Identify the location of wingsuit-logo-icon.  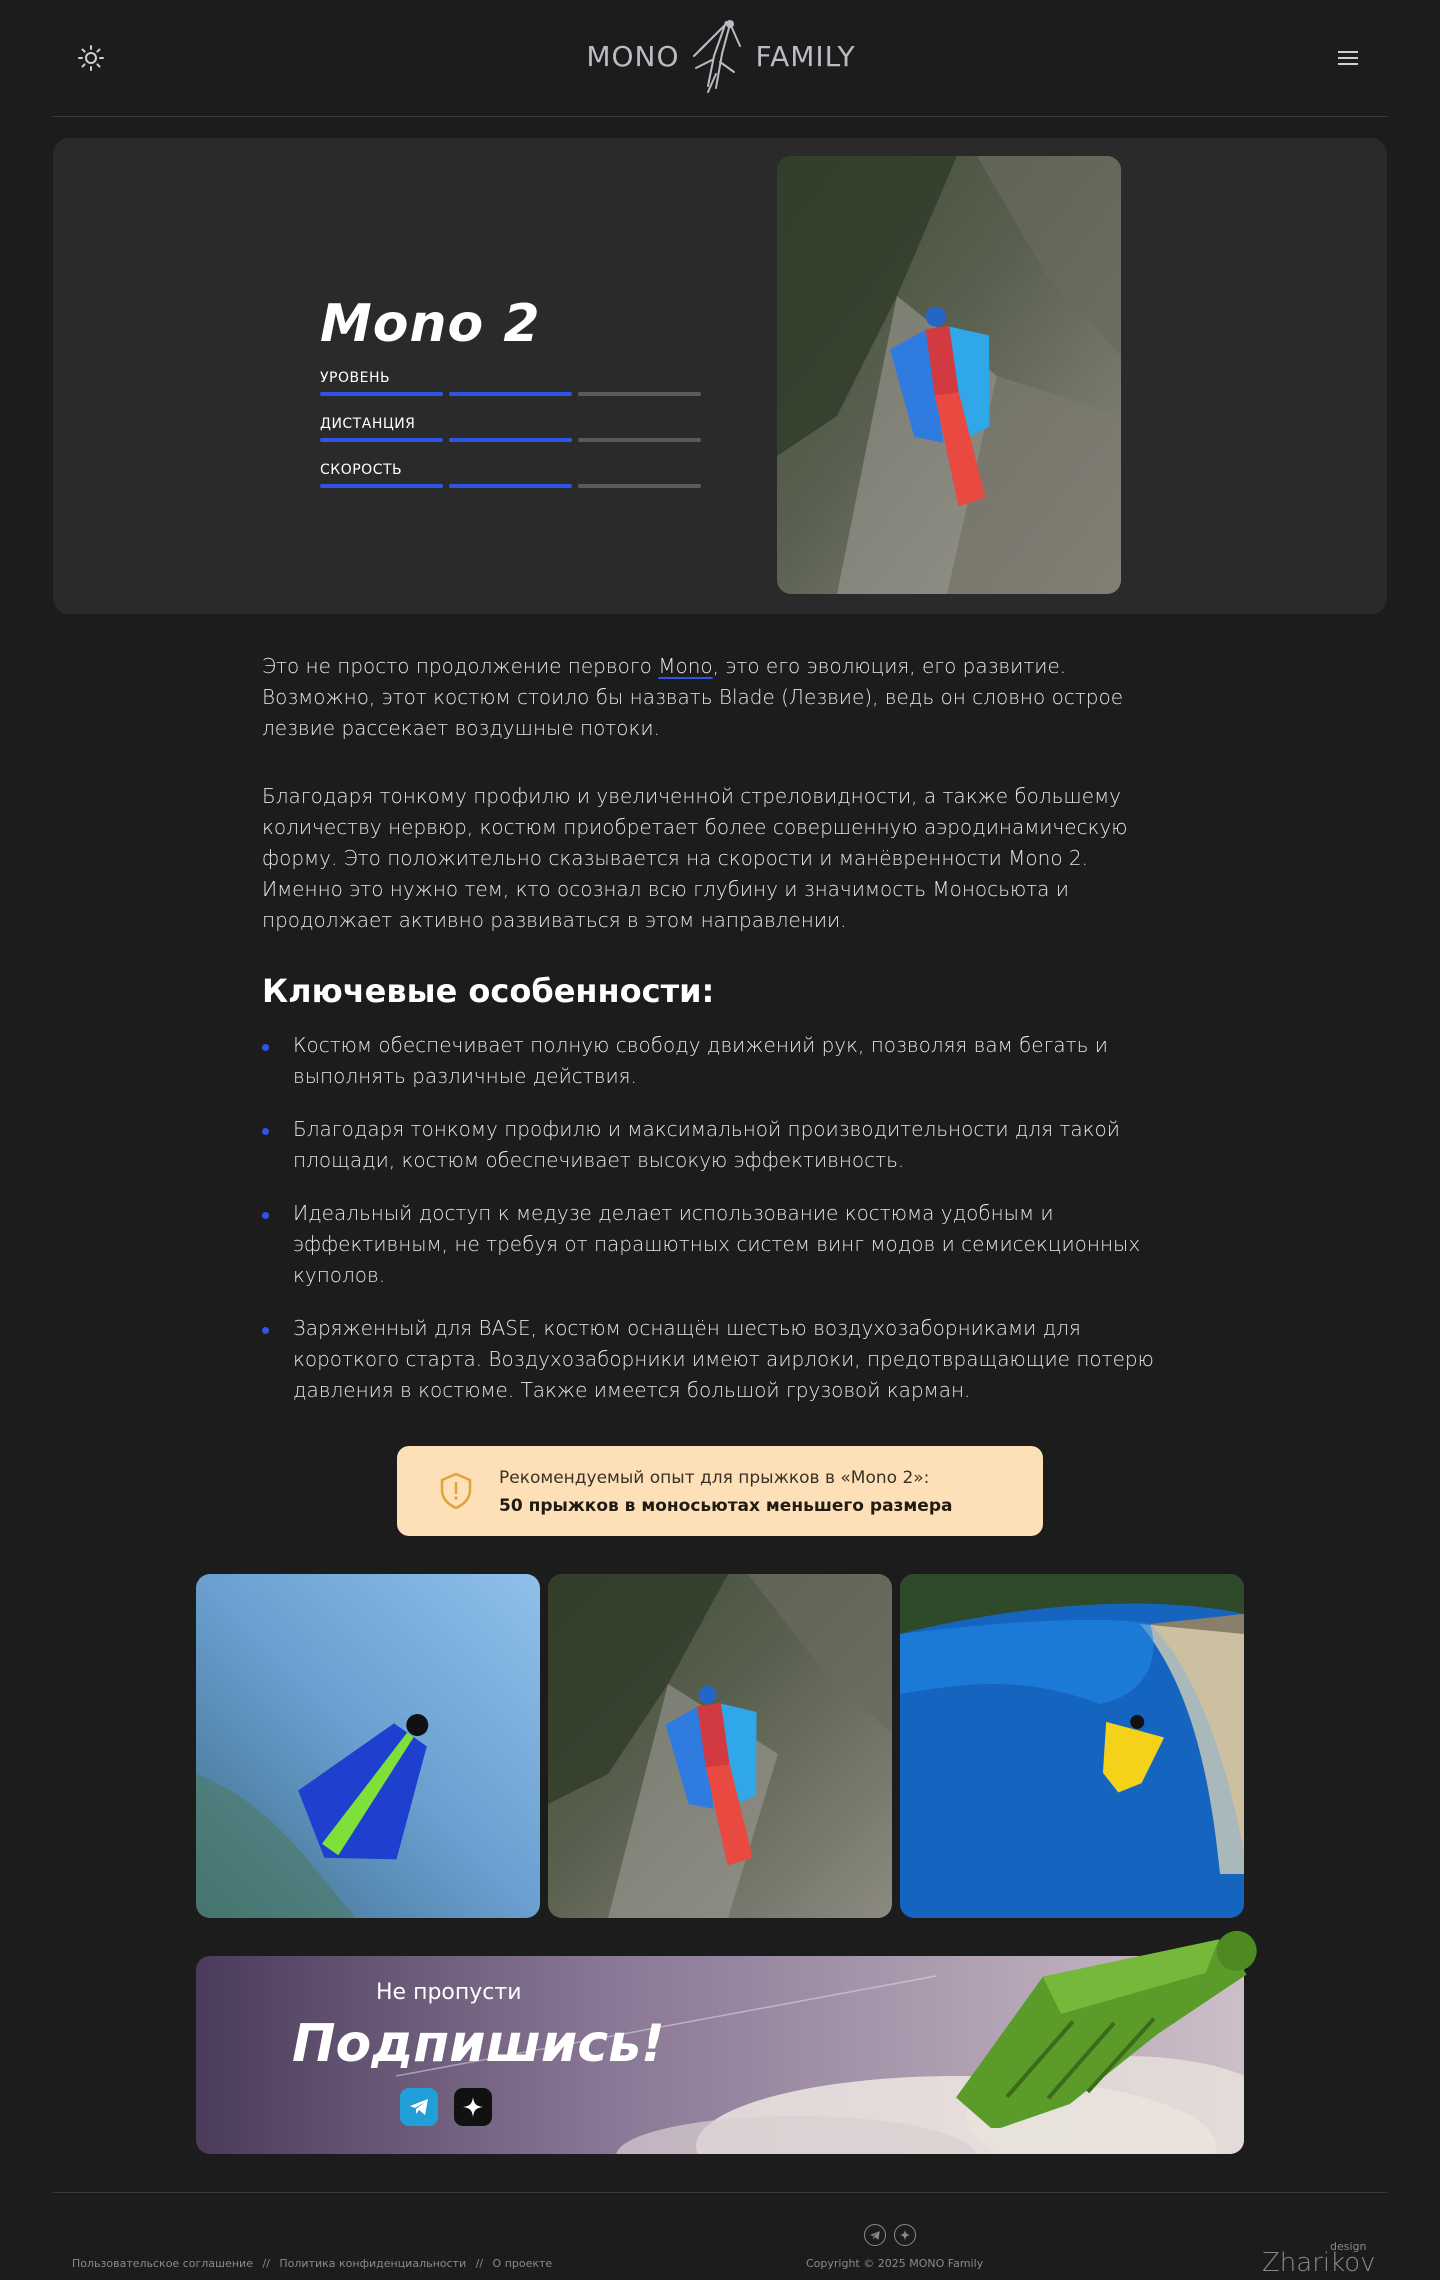
(716, 56).